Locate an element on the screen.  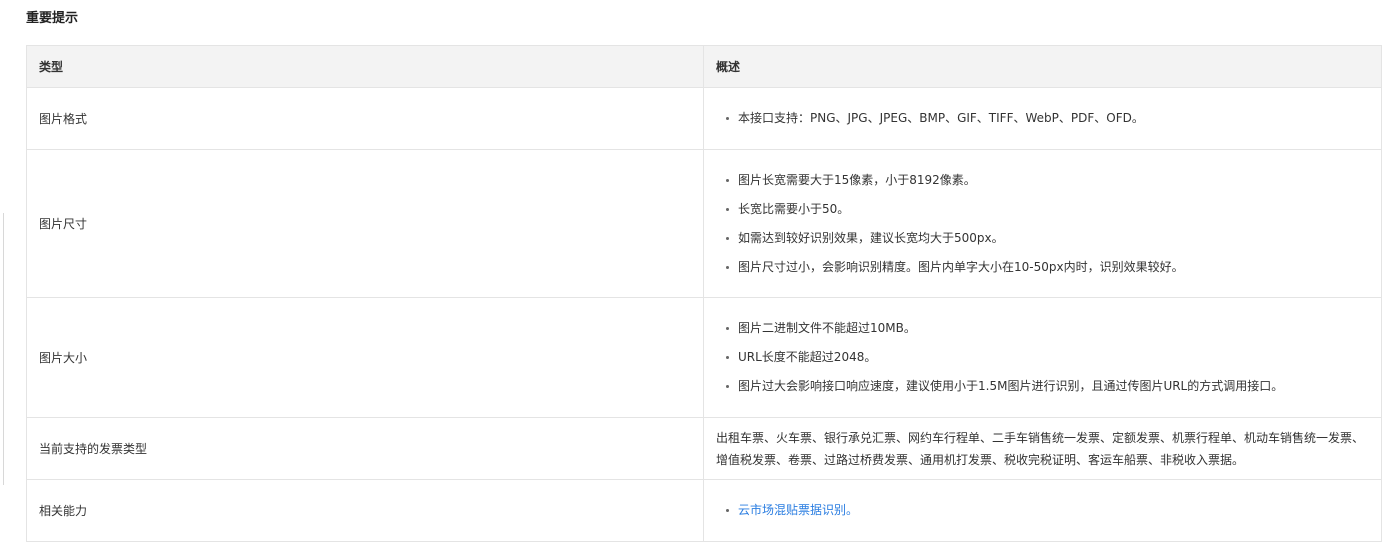
cell-type-related: 相关能力 is located at coordinates (365, 510).